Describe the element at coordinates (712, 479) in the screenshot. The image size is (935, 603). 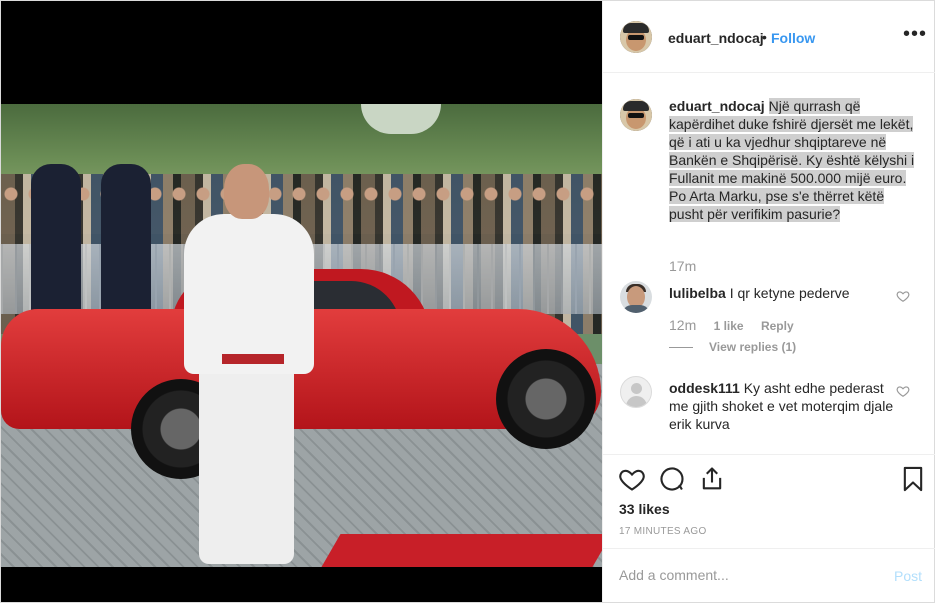
I see `share-icon` at that location.